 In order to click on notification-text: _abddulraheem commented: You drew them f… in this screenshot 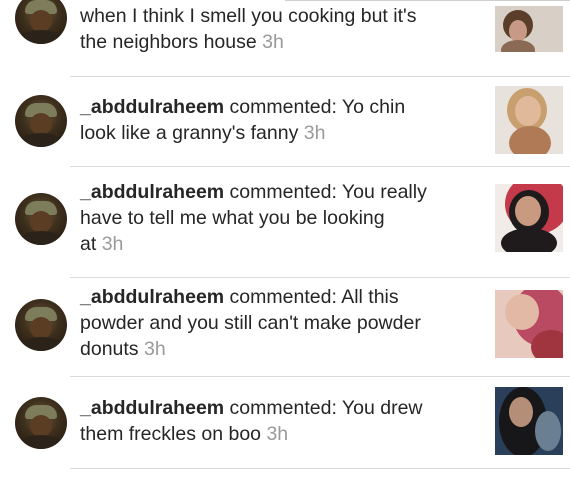, I will do `click(280, 421)`.